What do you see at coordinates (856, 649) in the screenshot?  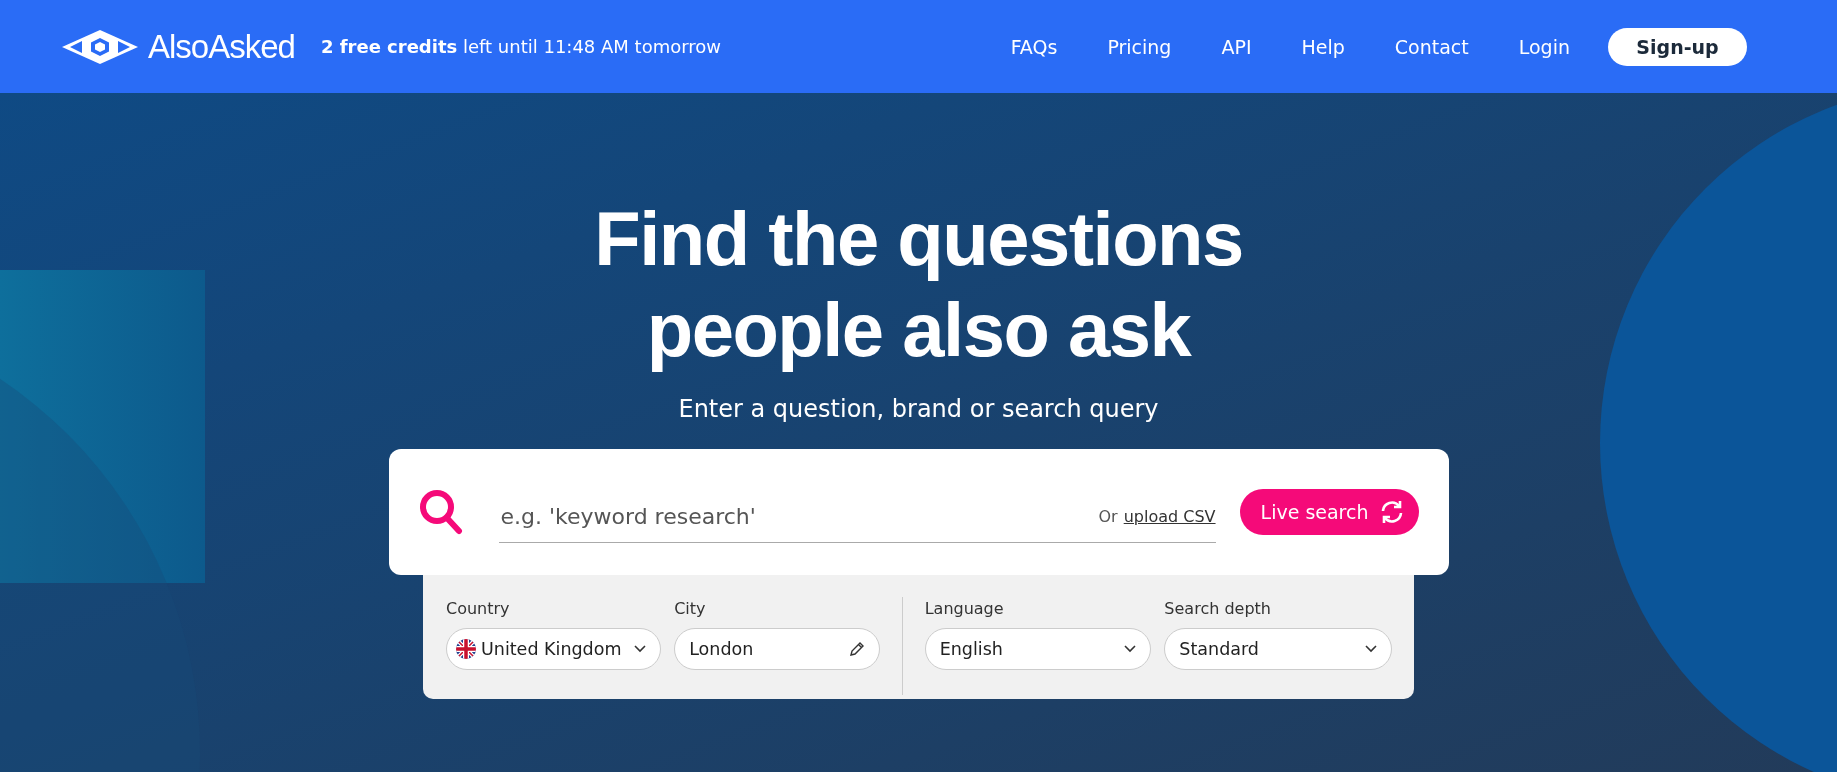 I see `pencil-icon` at bounding box center [856, 649].